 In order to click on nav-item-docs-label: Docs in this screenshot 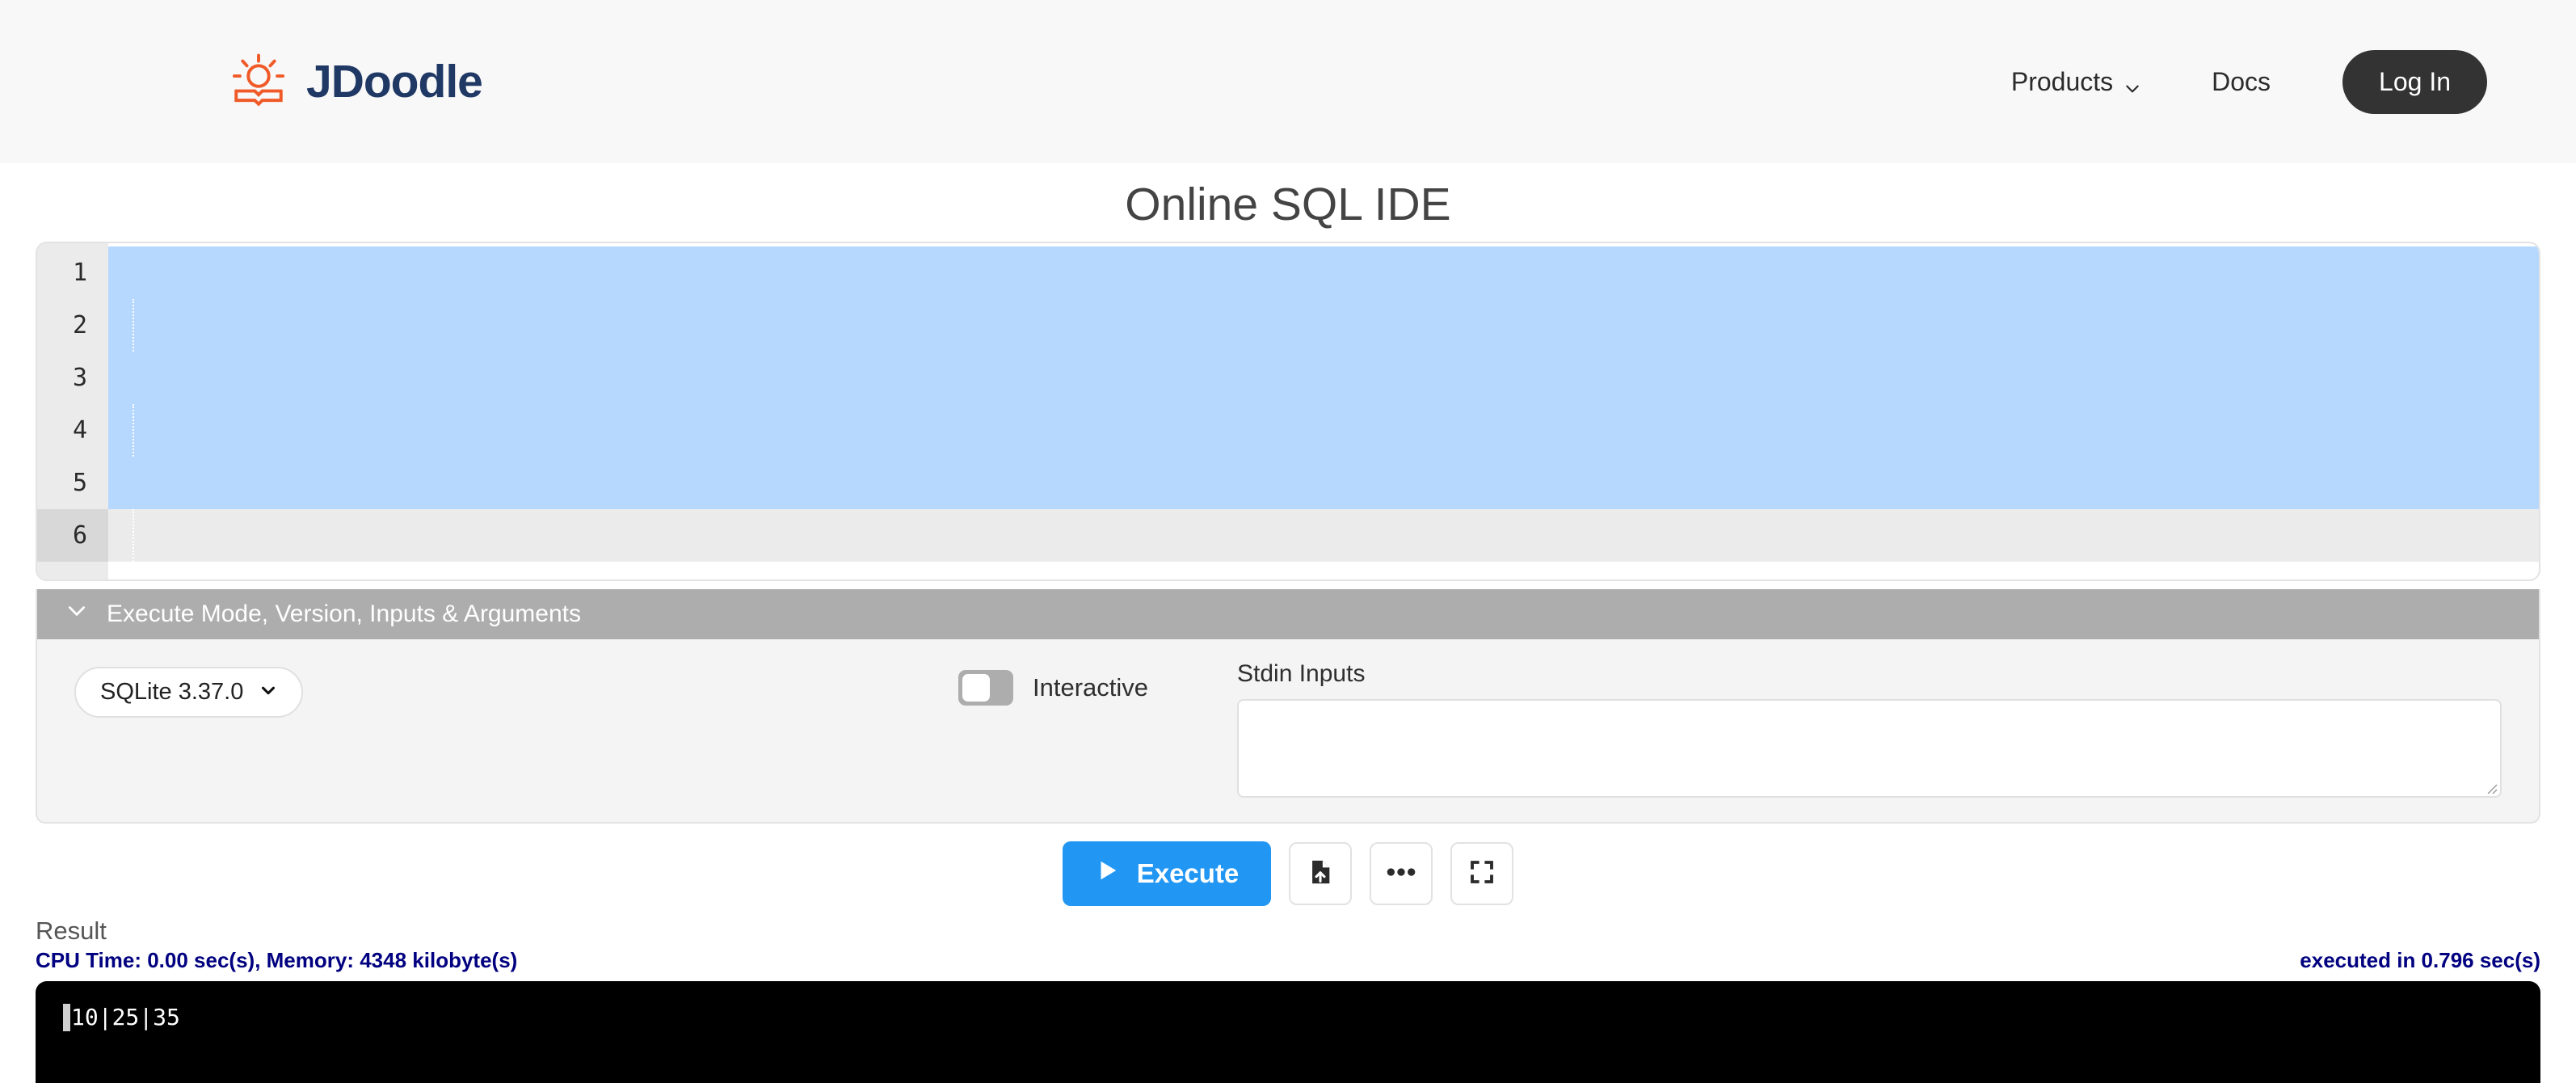, I will do `click(2241, 81)`.